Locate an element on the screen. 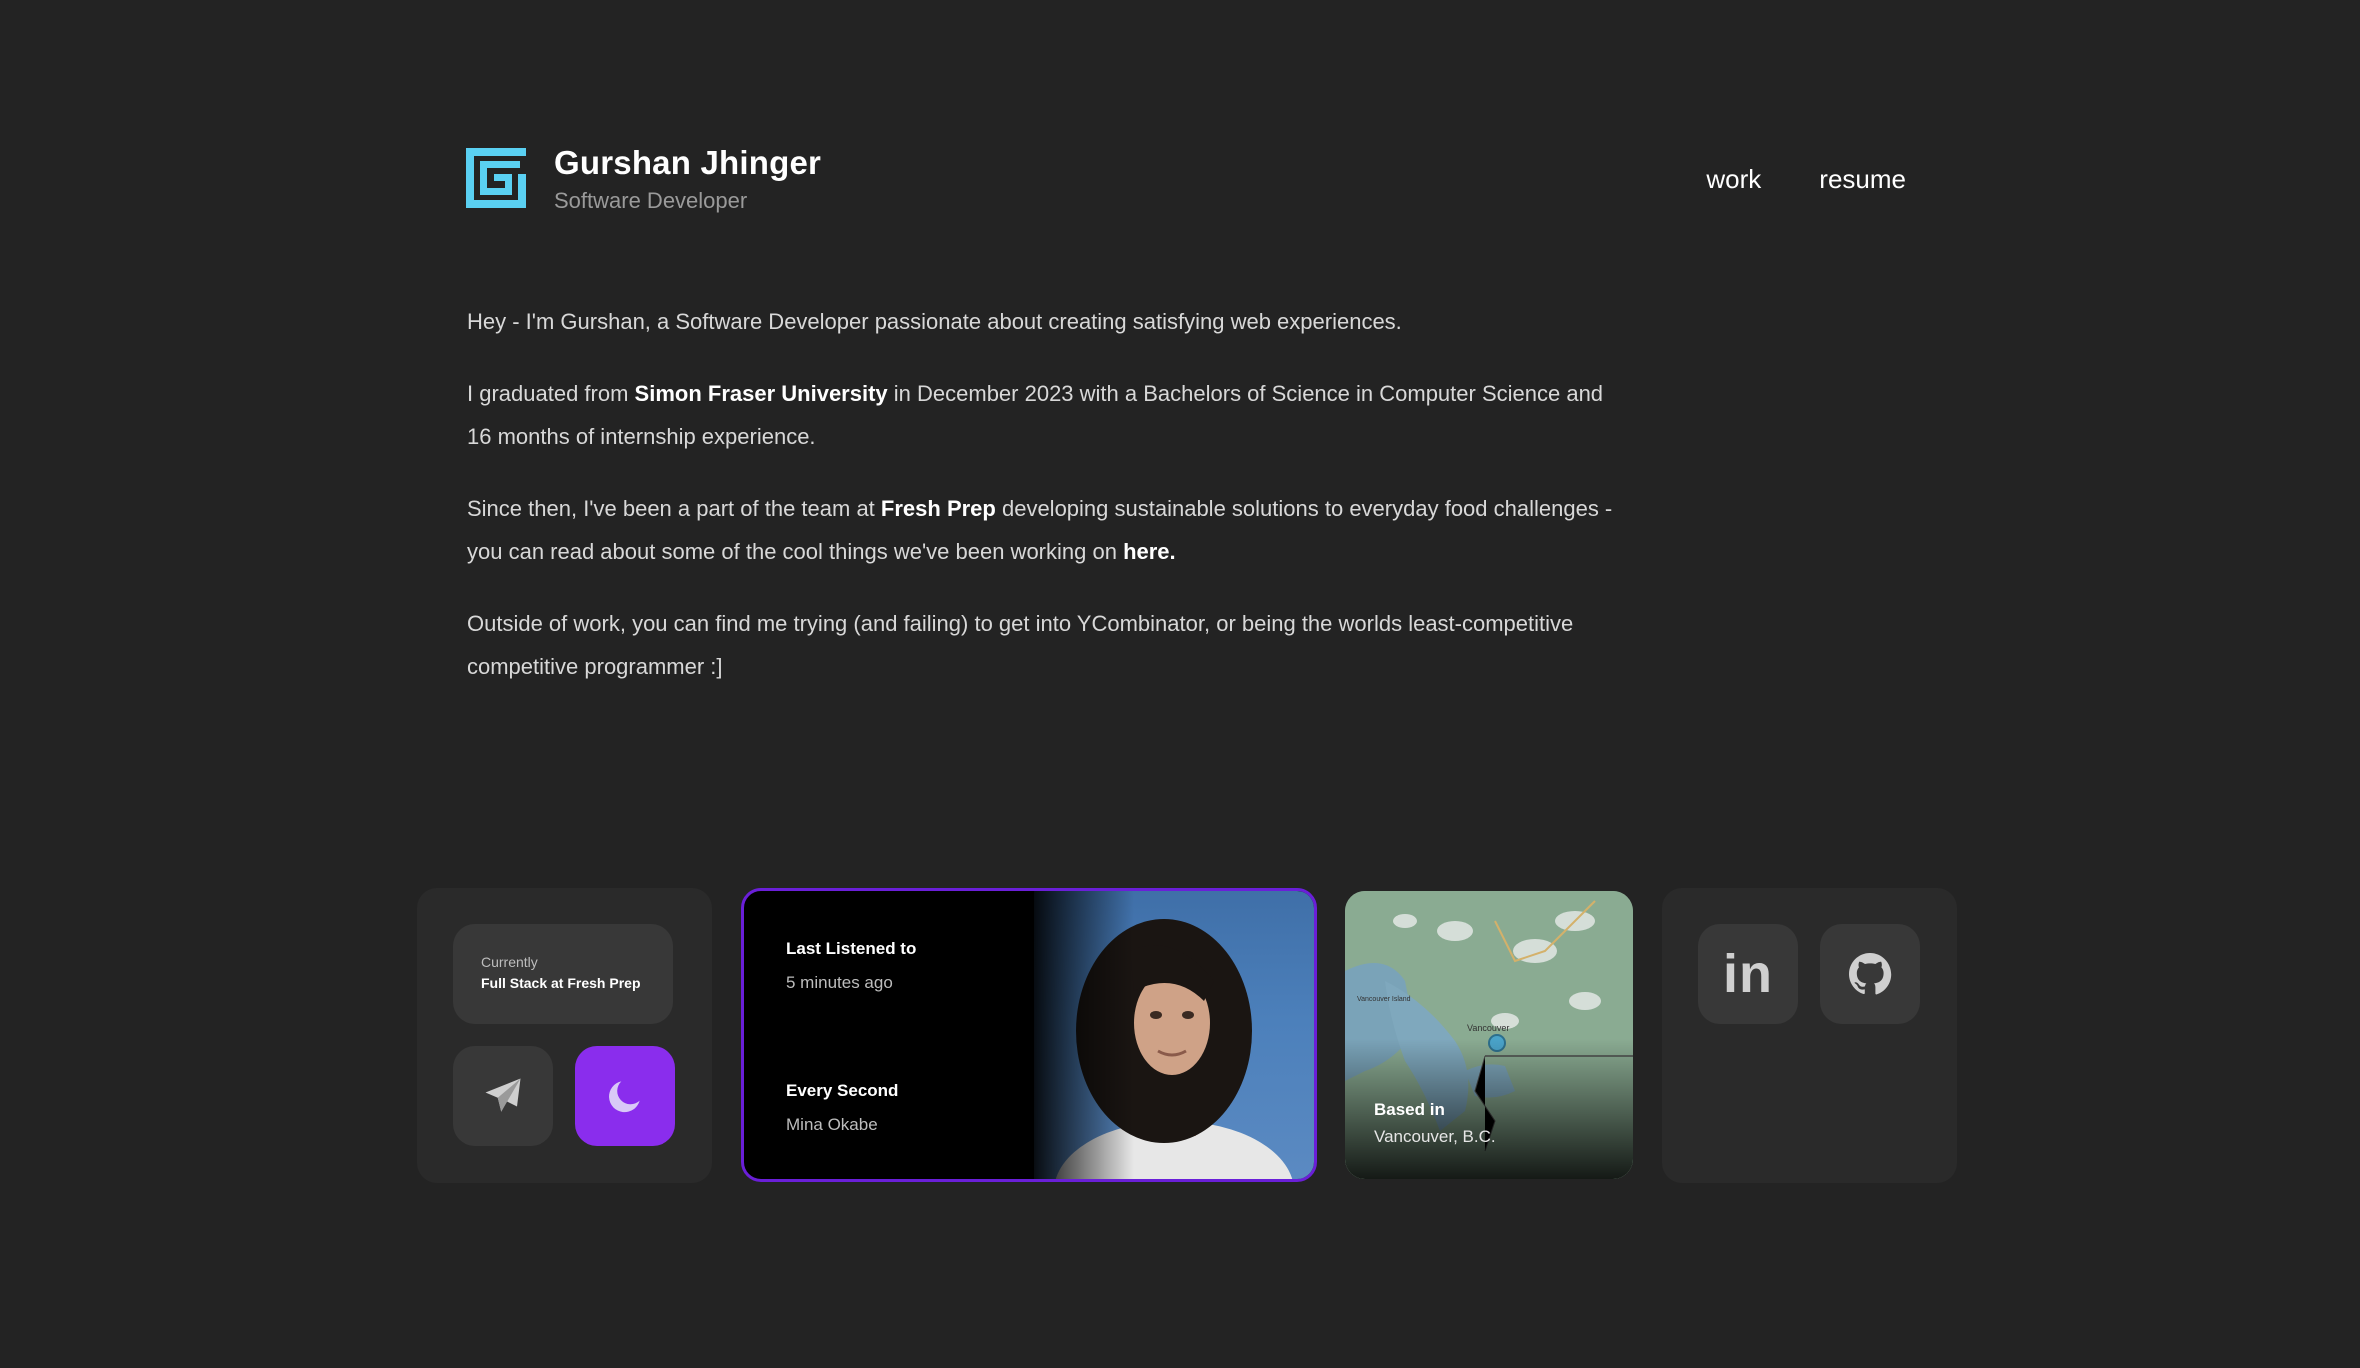  logo-icon is located at coordinates (496, 178).